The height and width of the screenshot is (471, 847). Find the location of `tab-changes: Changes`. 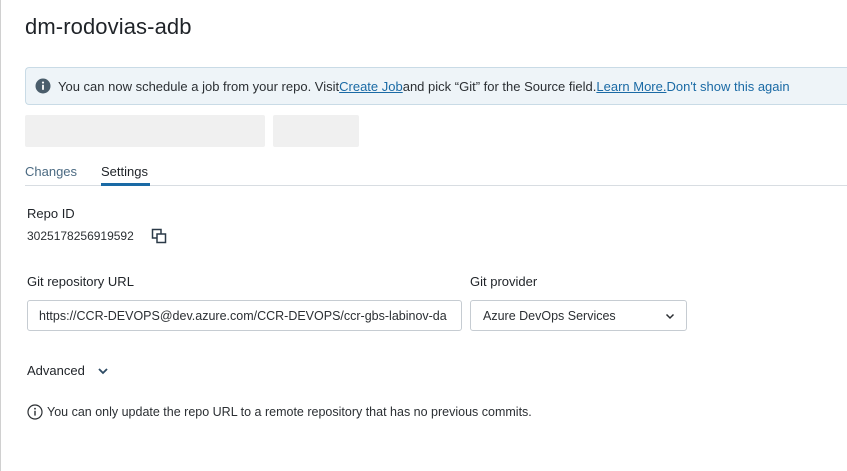

tab-changes: Changes is located at coordinates (51, 171).